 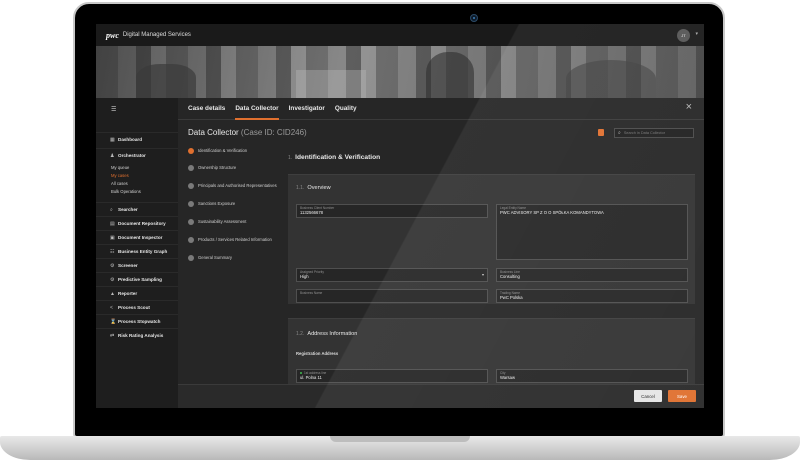 What do you see at coordinates (139, 321) in the screenshot?
I see `sidebar-item-label: Process Stopwatch` at bounding box center [139, 321].